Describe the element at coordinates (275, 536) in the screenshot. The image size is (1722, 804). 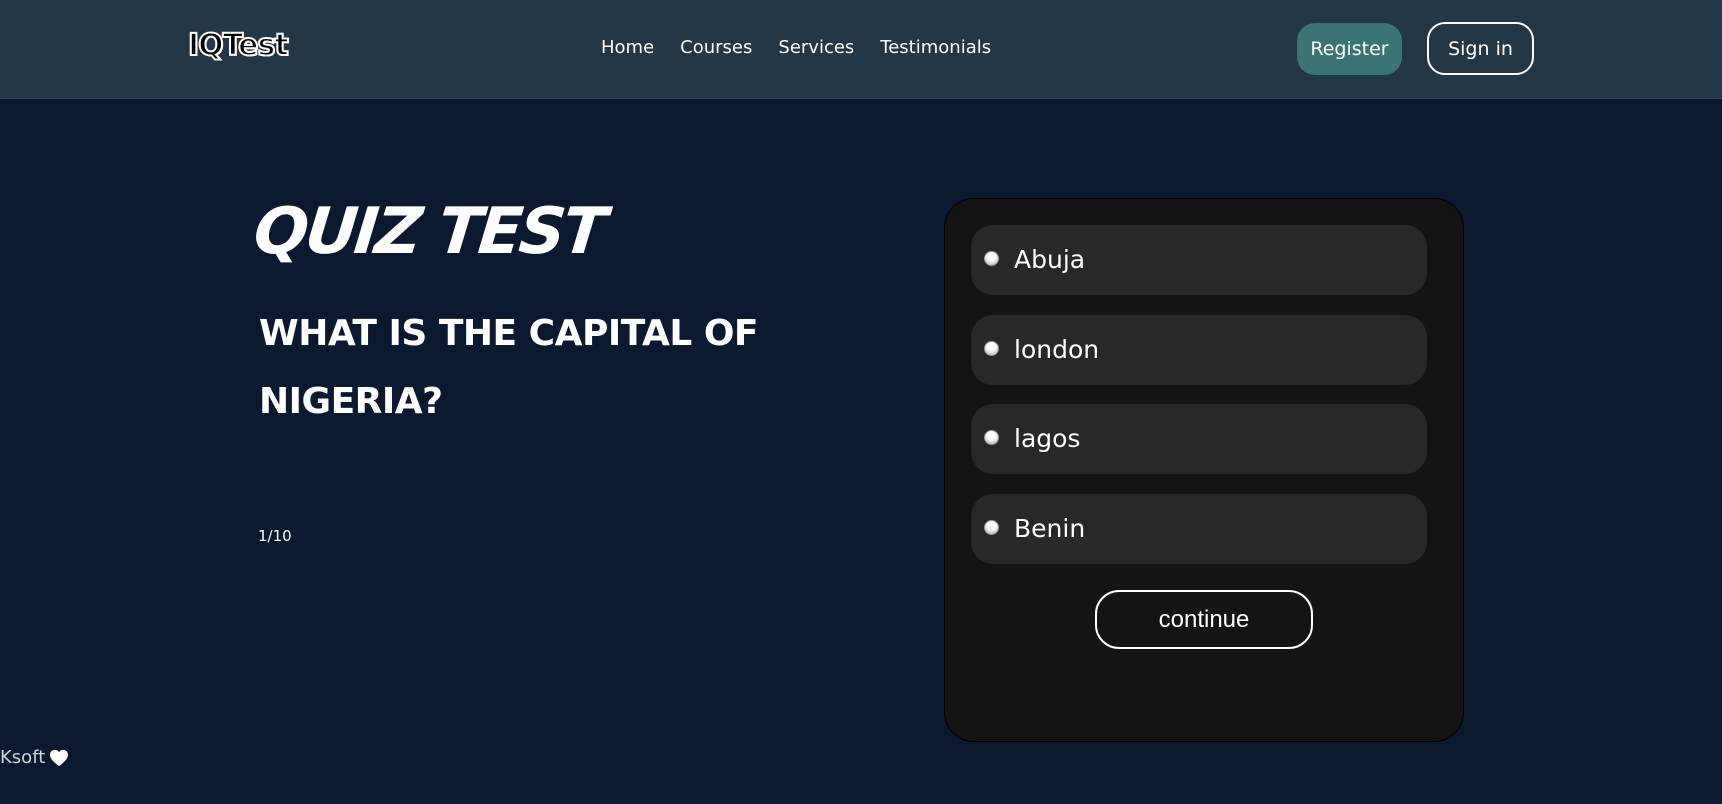
I see `question-progress: 1/10` at that location.